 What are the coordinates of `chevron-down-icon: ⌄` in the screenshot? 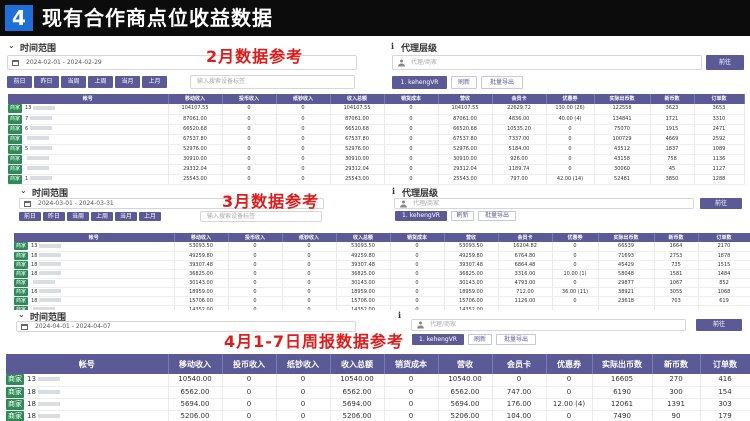 It's located at (21, 314).